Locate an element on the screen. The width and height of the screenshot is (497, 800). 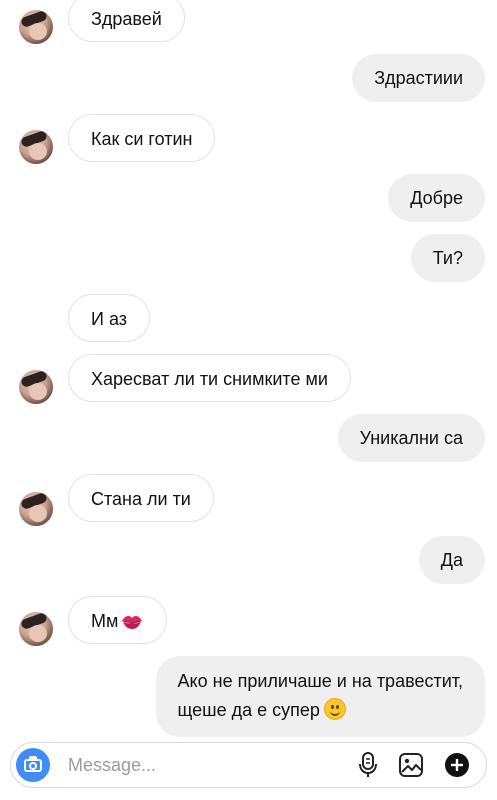
outgoing-message: Уникални са is located at coordinates (411, 438).